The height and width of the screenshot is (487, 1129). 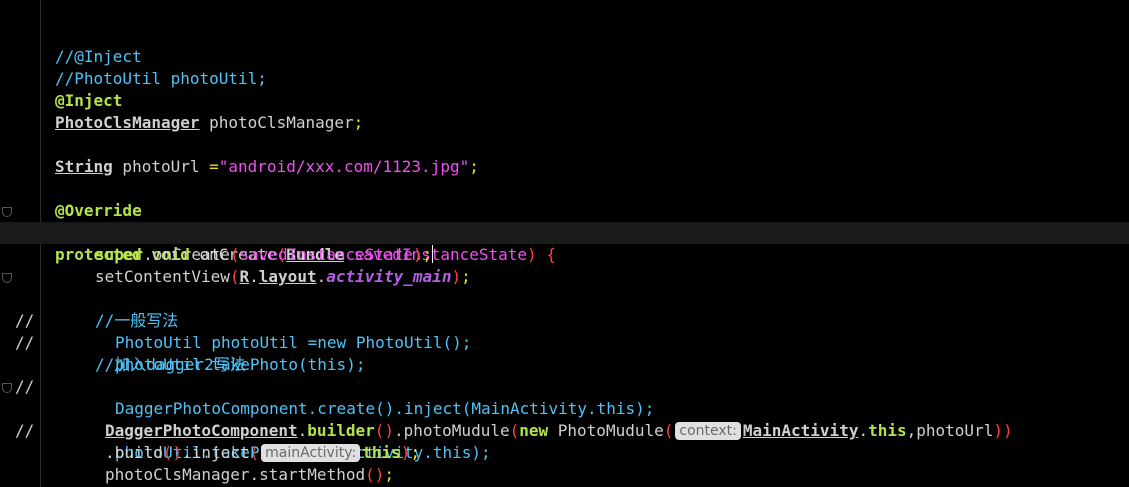 What do you see at coordinates (161, 166) in the screenshot?
I see `identifier: photoUrl` at bounding box center [161, 166].